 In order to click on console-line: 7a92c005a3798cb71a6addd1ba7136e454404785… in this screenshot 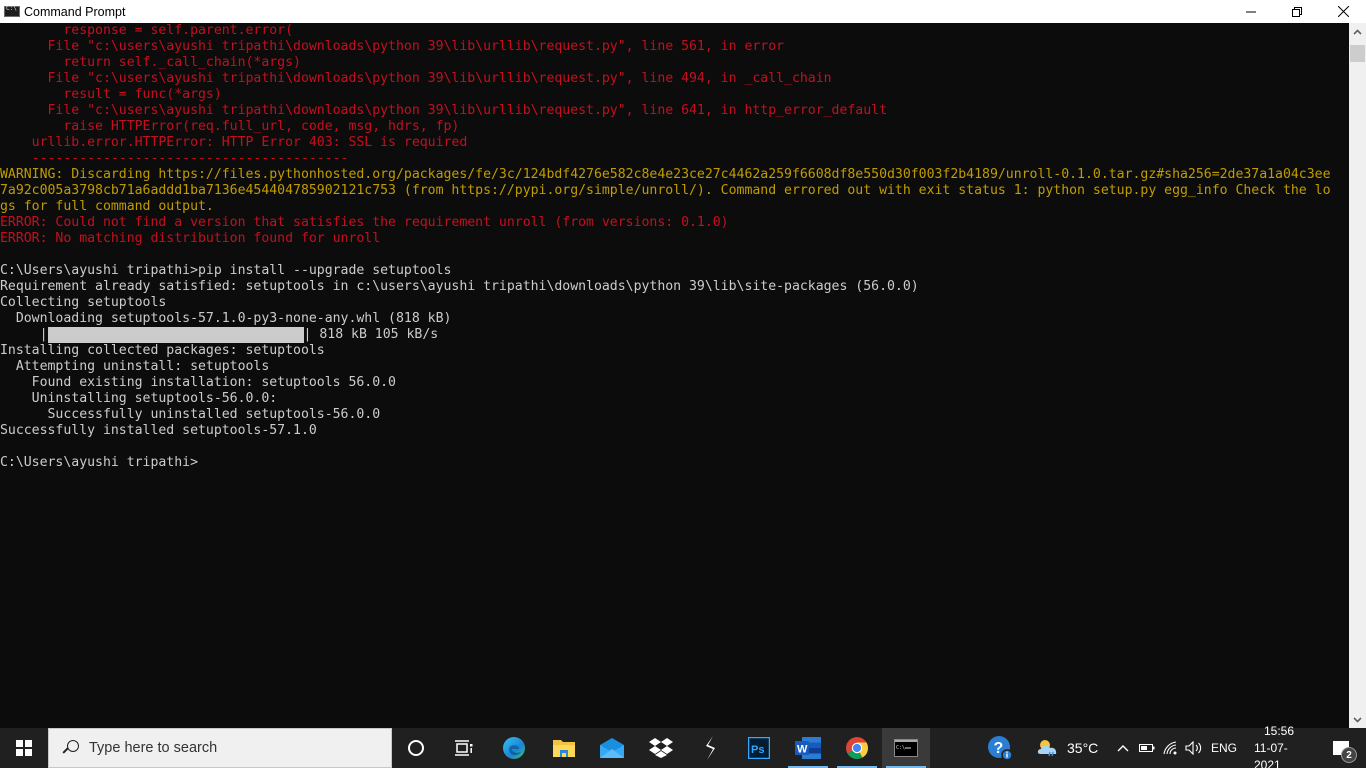, I will do `click(665, 190)`.